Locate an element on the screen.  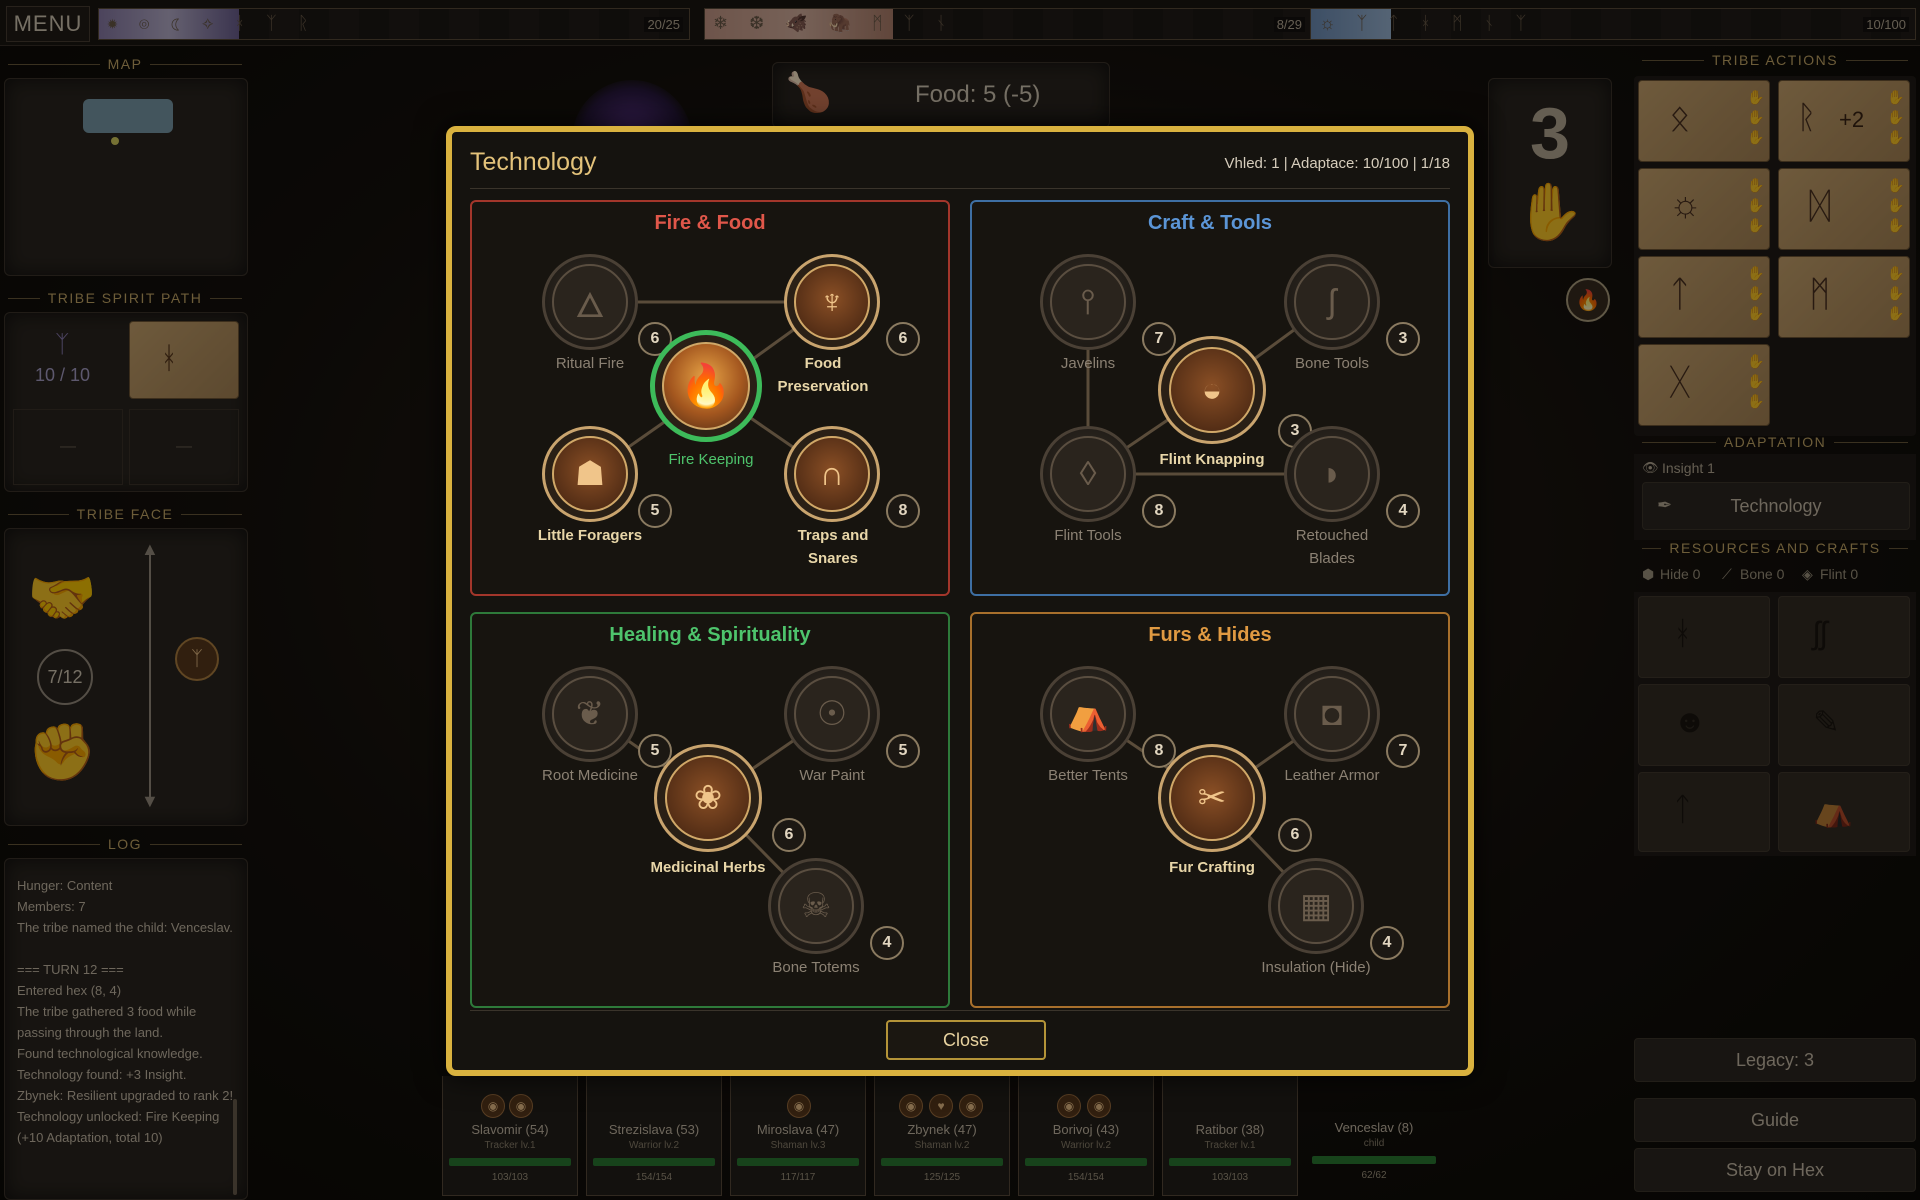
tech-better-tents: ⛺ is located at coordinates (1088, 714).